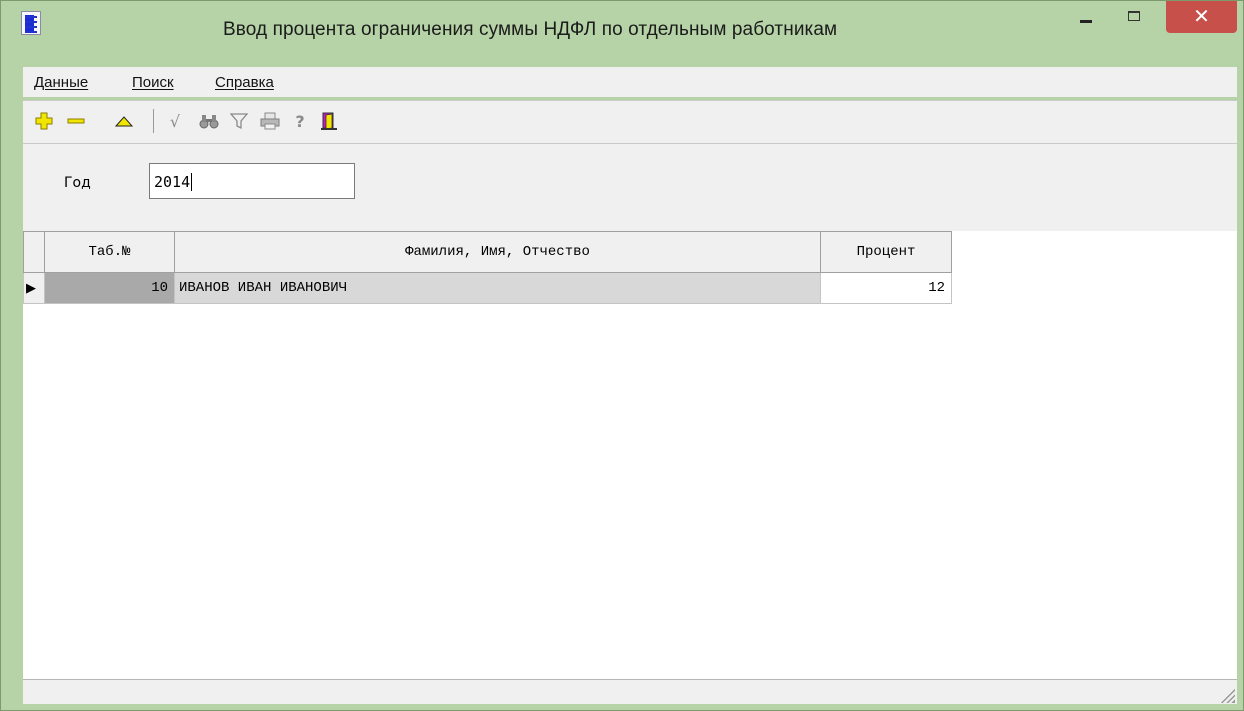  Describe the element at coordinates (192, 182) in the screenshot. I see `text-caret` at that location.